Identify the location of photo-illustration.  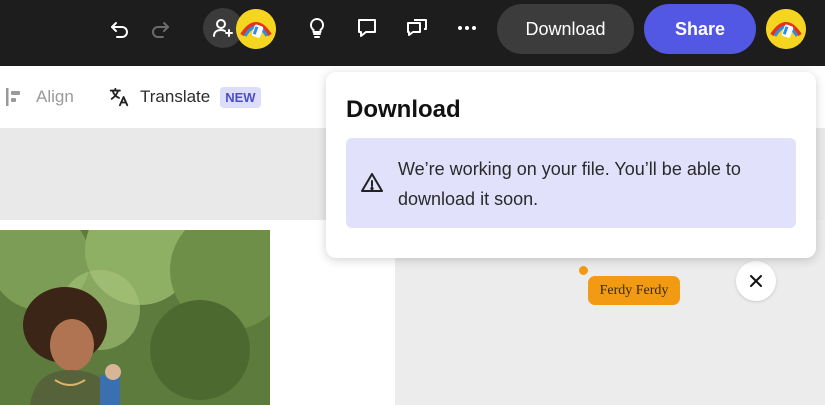
(135, 317).